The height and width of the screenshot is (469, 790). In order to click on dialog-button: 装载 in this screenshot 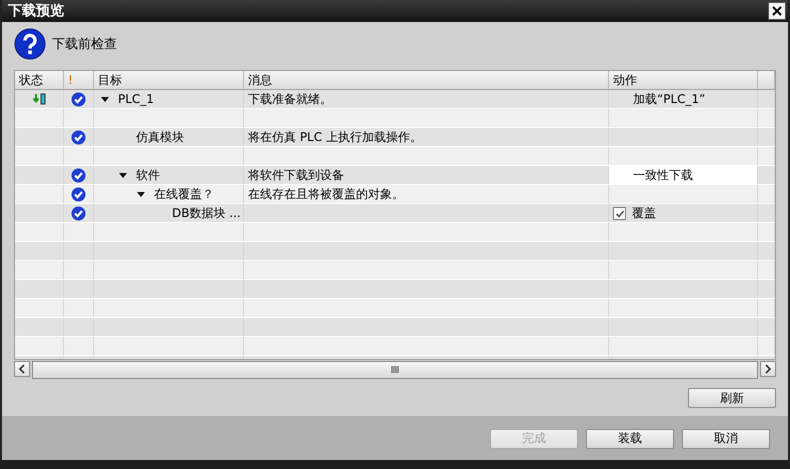, I will do `click(630, 438)`.